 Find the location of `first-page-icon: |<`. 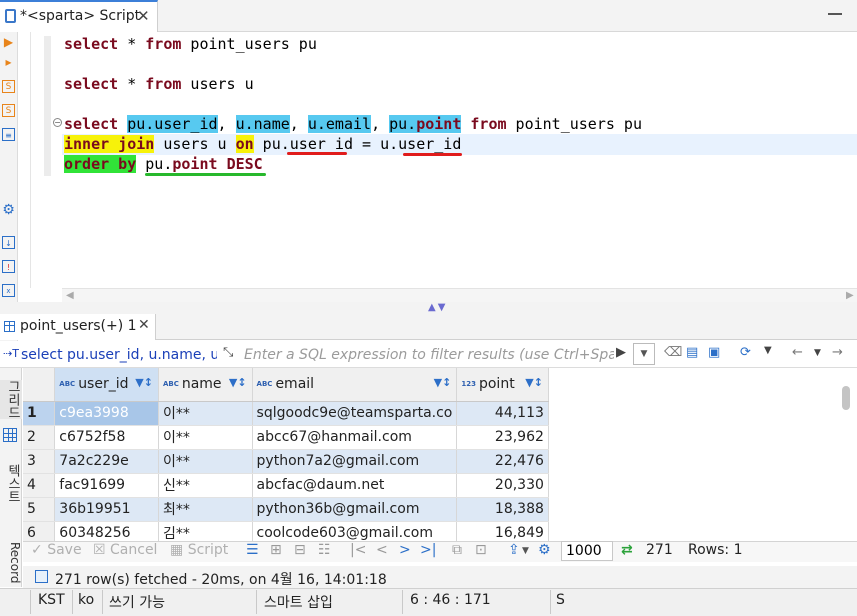

first-page-icon: |< is located at coordinates (358, 550).